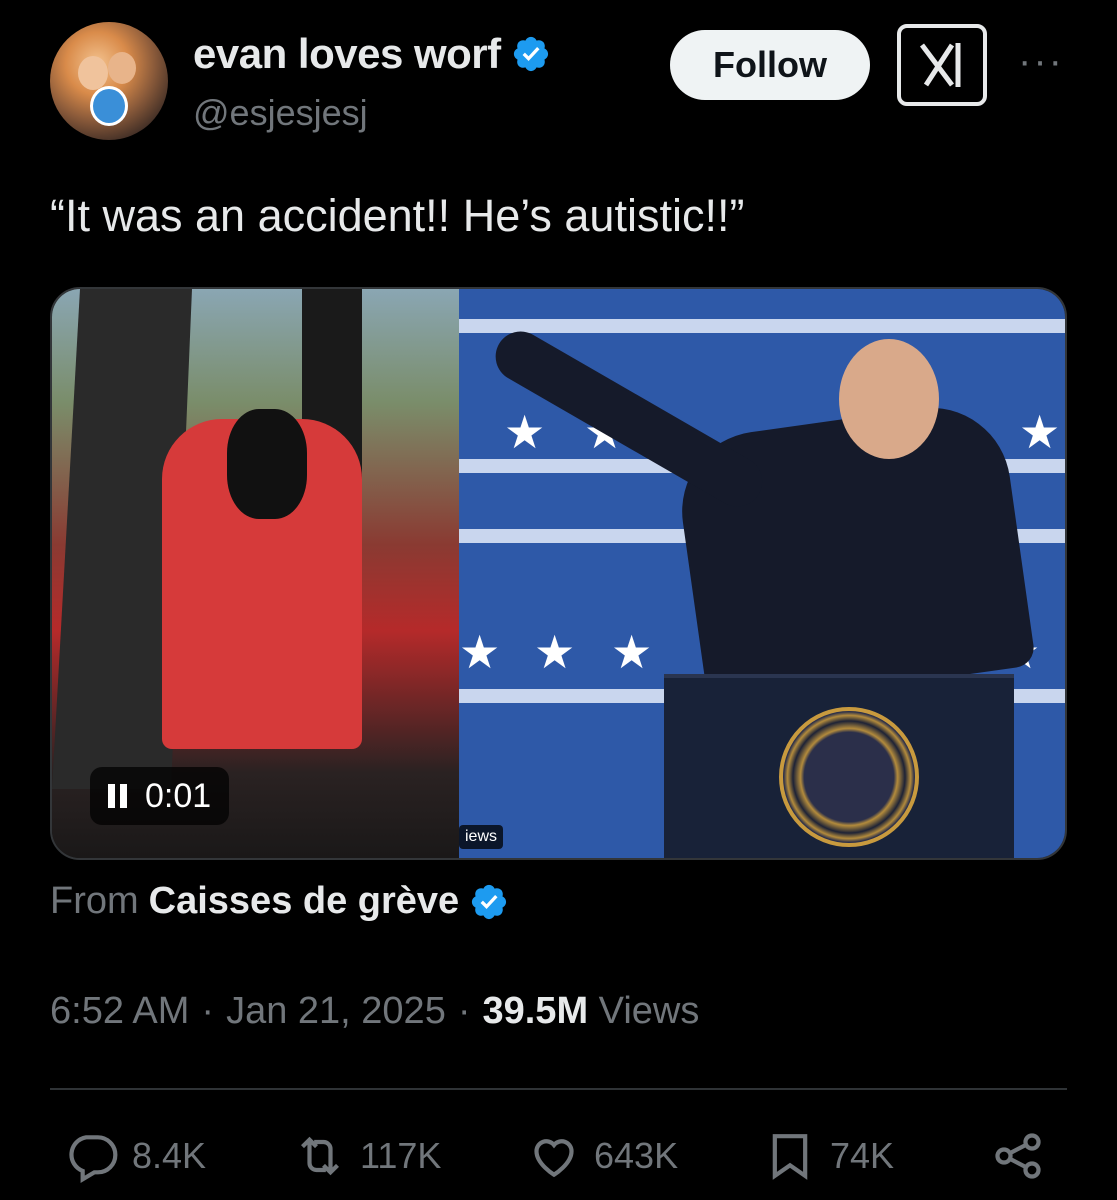  I want to click on bookmark-icon, so click(790, 1157).